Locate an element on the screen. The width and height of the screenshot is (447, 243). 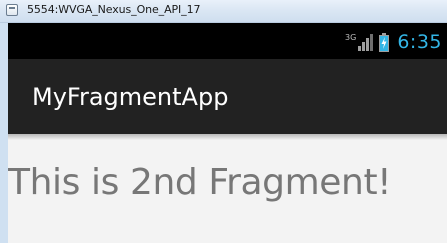
action-bar-shadow is located at coordinates (227, 137).